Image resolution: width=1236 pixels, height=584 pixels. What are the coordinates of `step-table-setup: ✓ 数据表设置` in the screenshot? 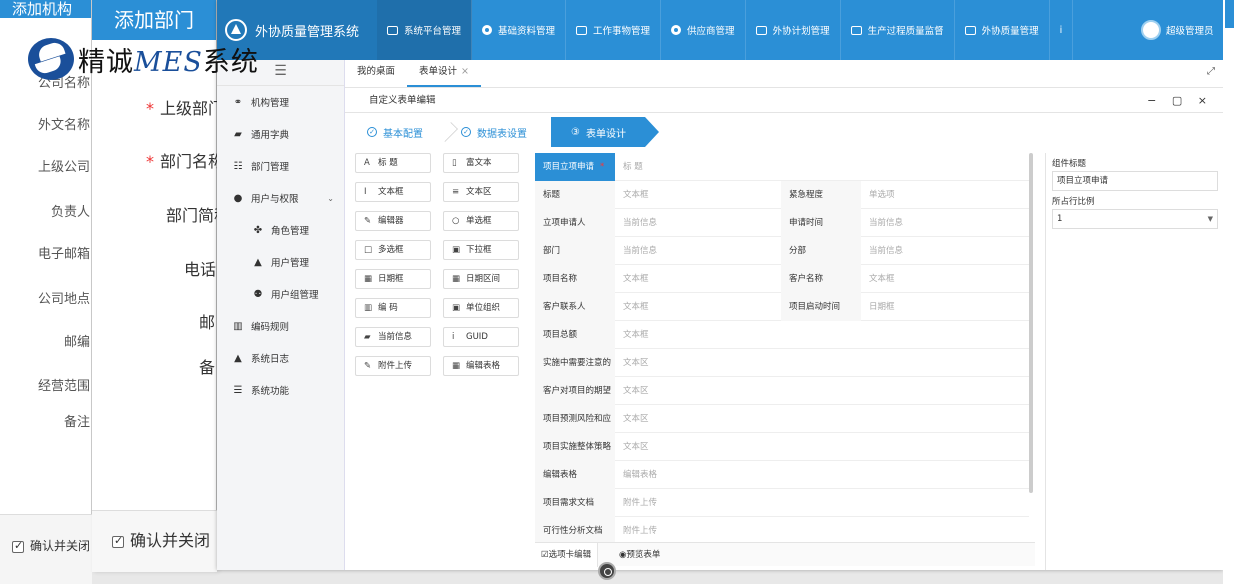 It's located at (494, 132).